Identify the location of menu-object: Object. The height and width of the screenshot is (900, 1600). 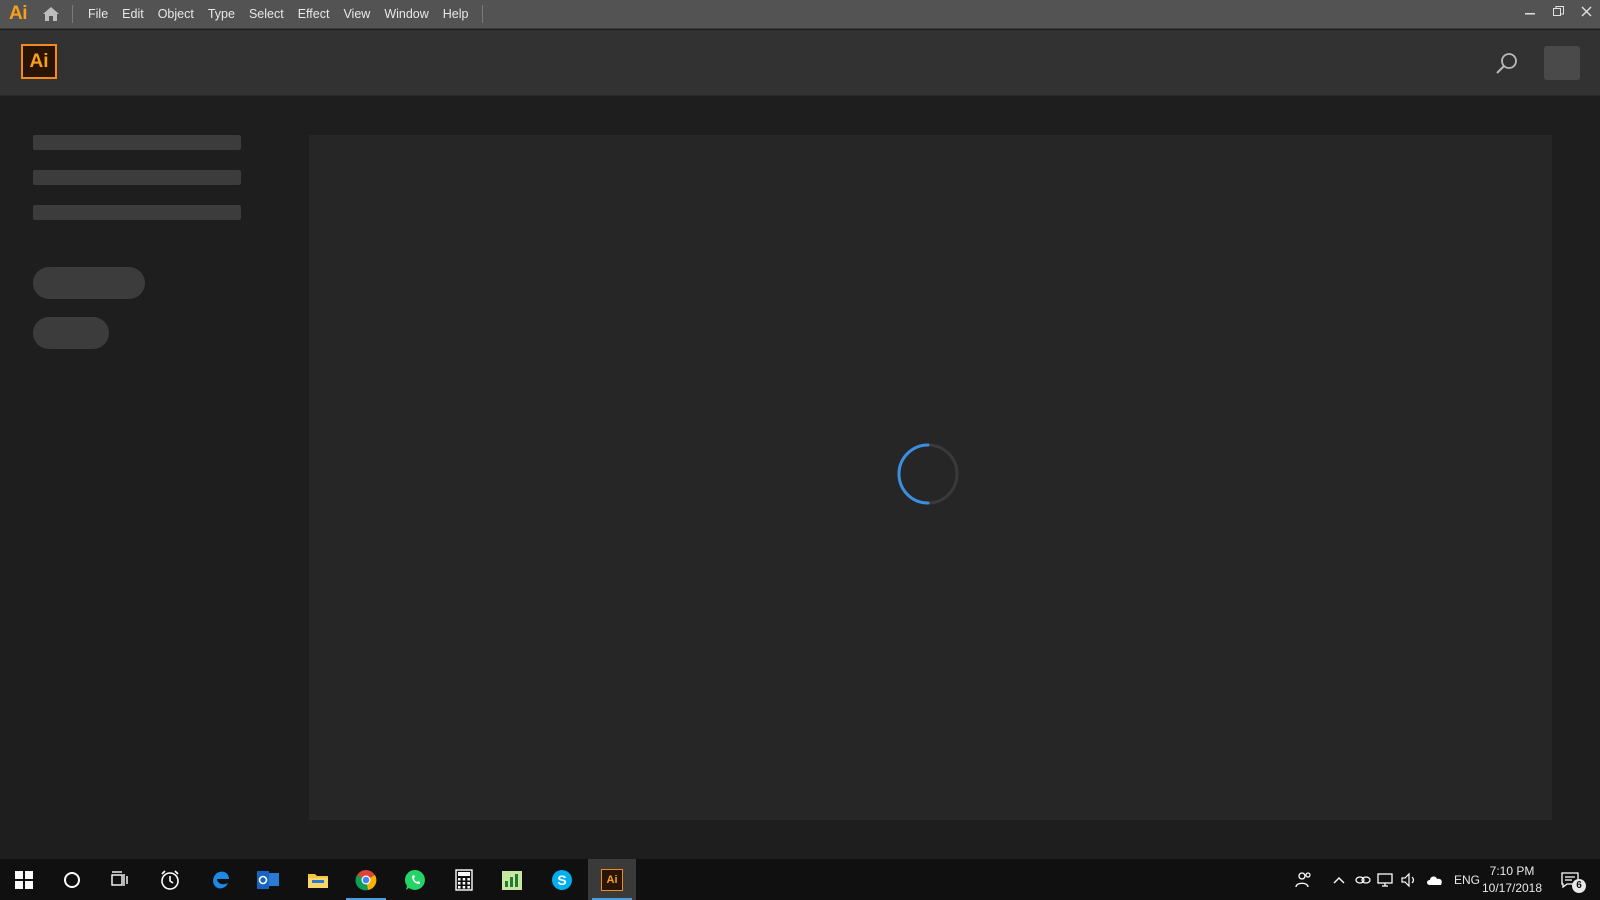
(176, 14).